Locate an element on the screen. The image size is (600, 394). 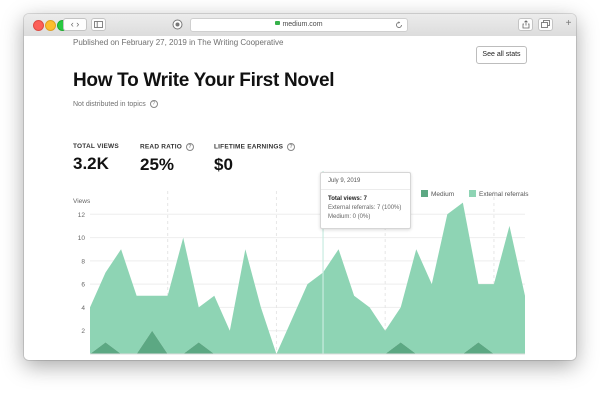
sidebar-button is located at coordinates (98, 24).